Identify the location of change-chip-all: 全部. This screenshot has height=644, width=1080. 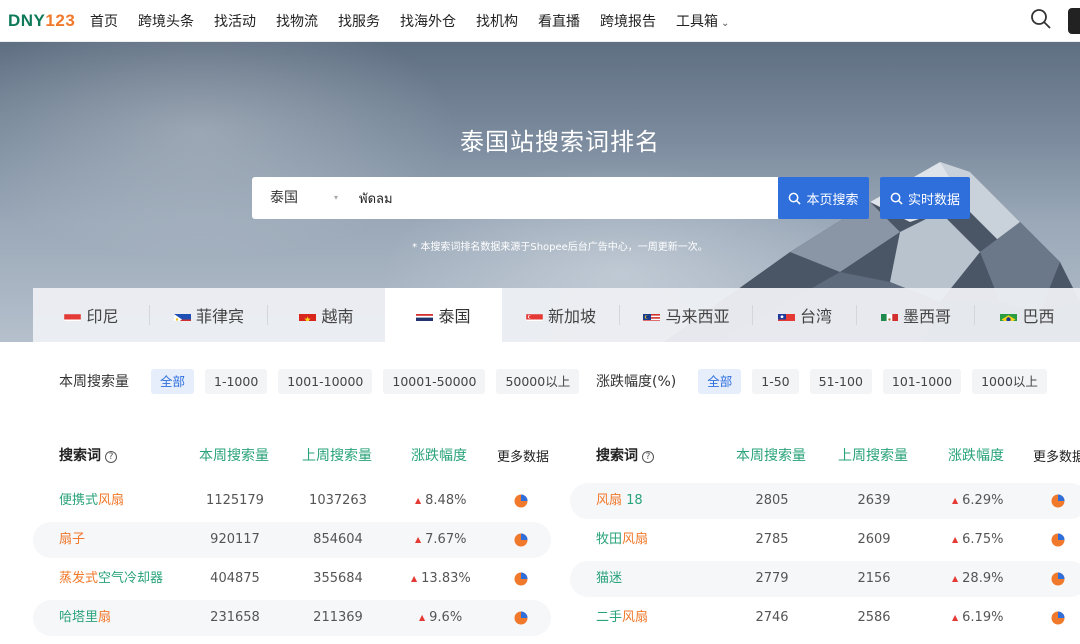
(720, 381).